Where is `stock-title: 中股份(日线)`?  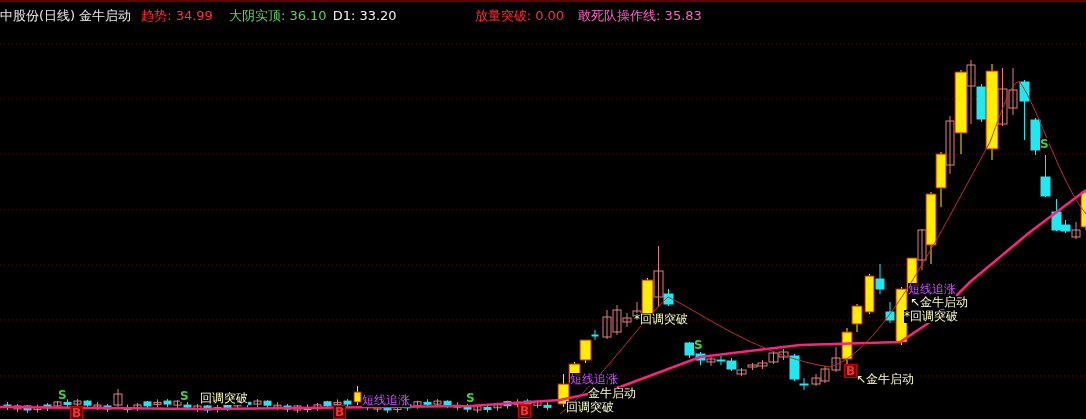
stock-title: 中股份(日线) is located at coordinates (38, 16).